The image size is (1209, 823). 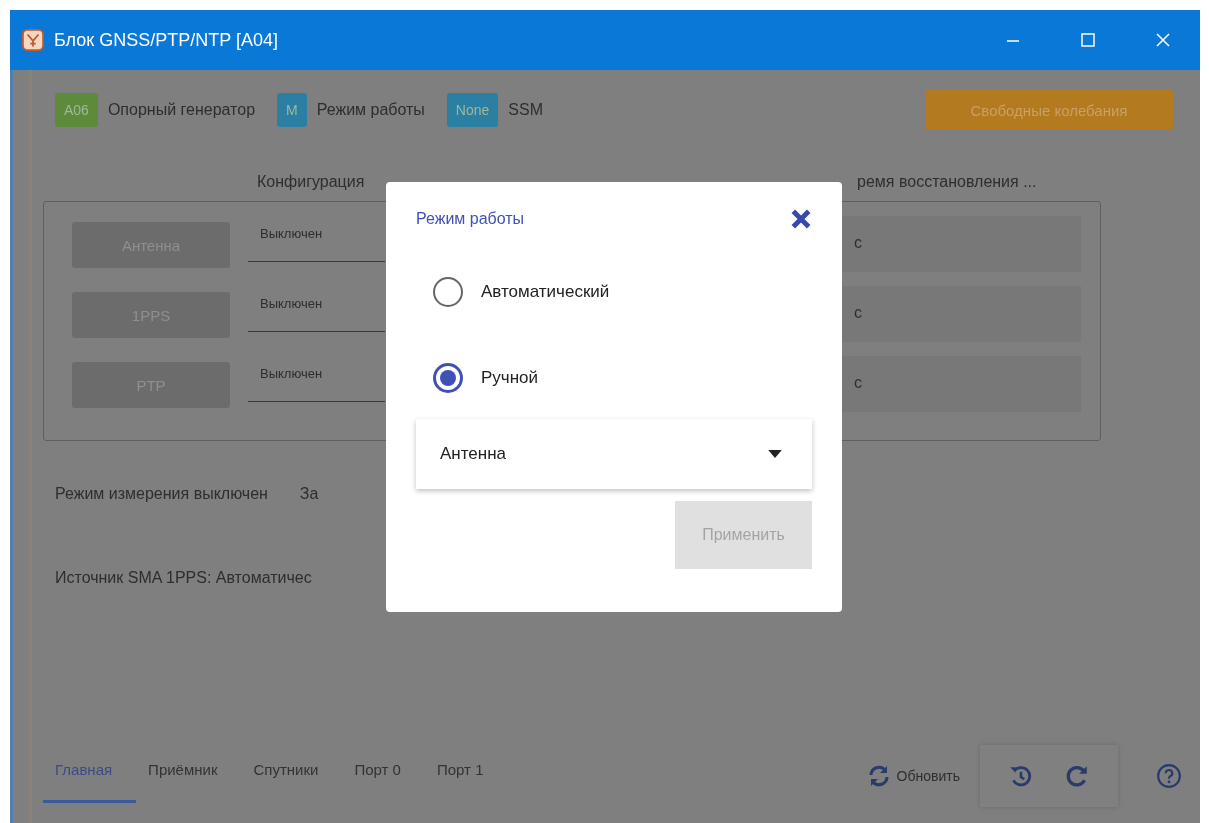 What do you see at coordinates (466, 776) in the screenshot?
I see `nav-tab: Порт 1` at bounding box center [466, 776].